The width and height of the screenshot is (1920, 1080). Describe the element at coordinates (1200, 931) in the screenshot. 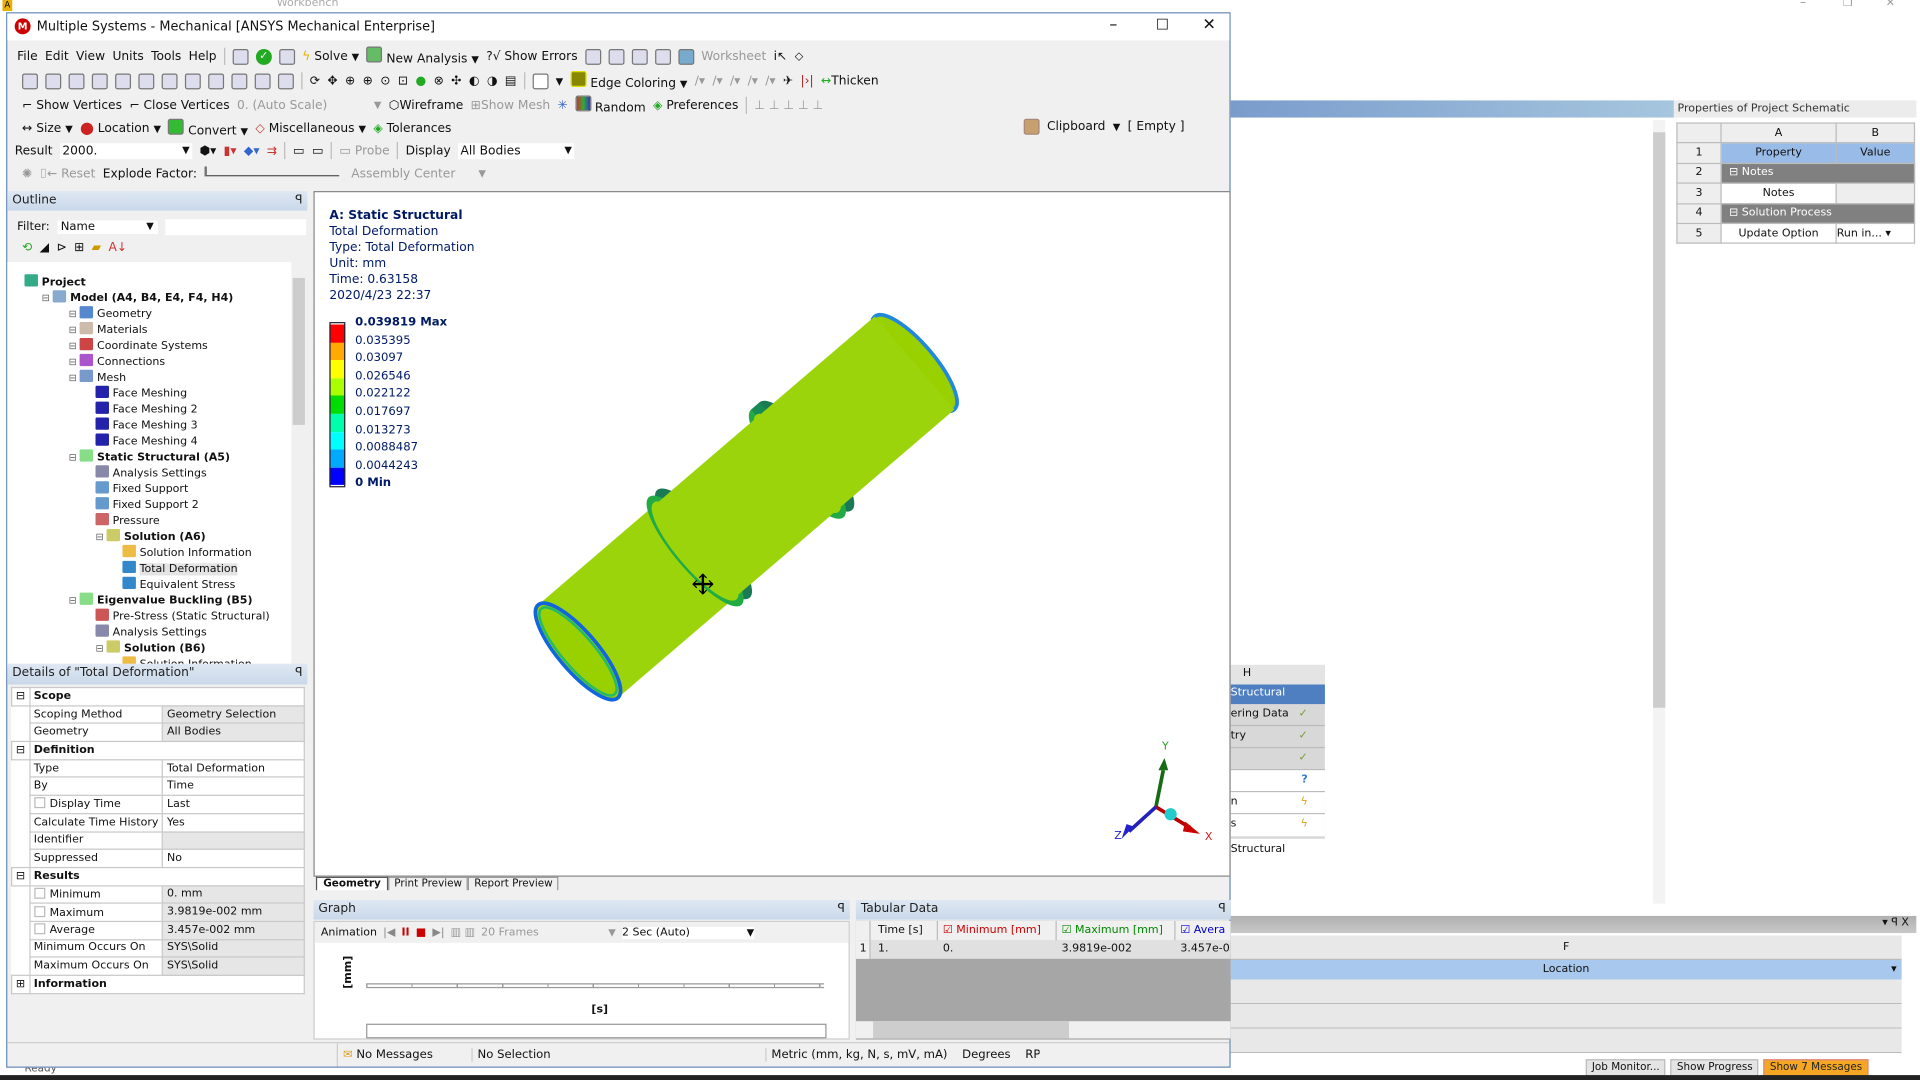

I see `col-average: ☑ Avera` at that location.